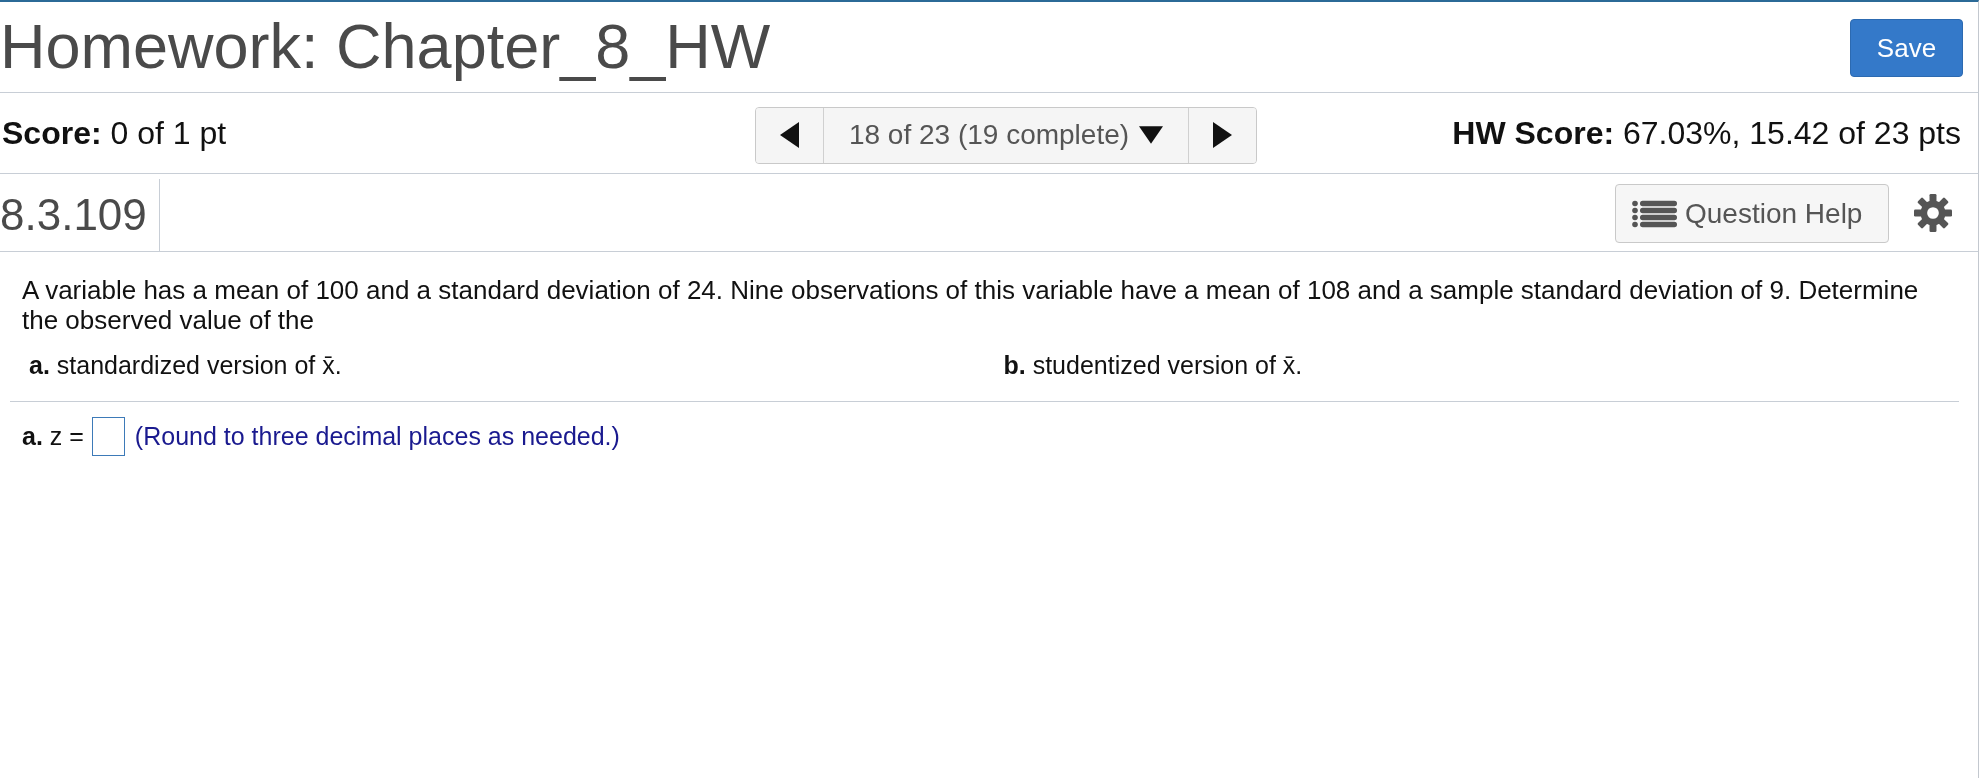  Describe the element at coordinates (971, 305) in the screenshot. I see `question-text: A variable has a mean of 100 and a standard deviation of 24. Nine observations of this variable have a mean of 108 and a sample standard deviation of 9. Determine the observed value of the` at that location.